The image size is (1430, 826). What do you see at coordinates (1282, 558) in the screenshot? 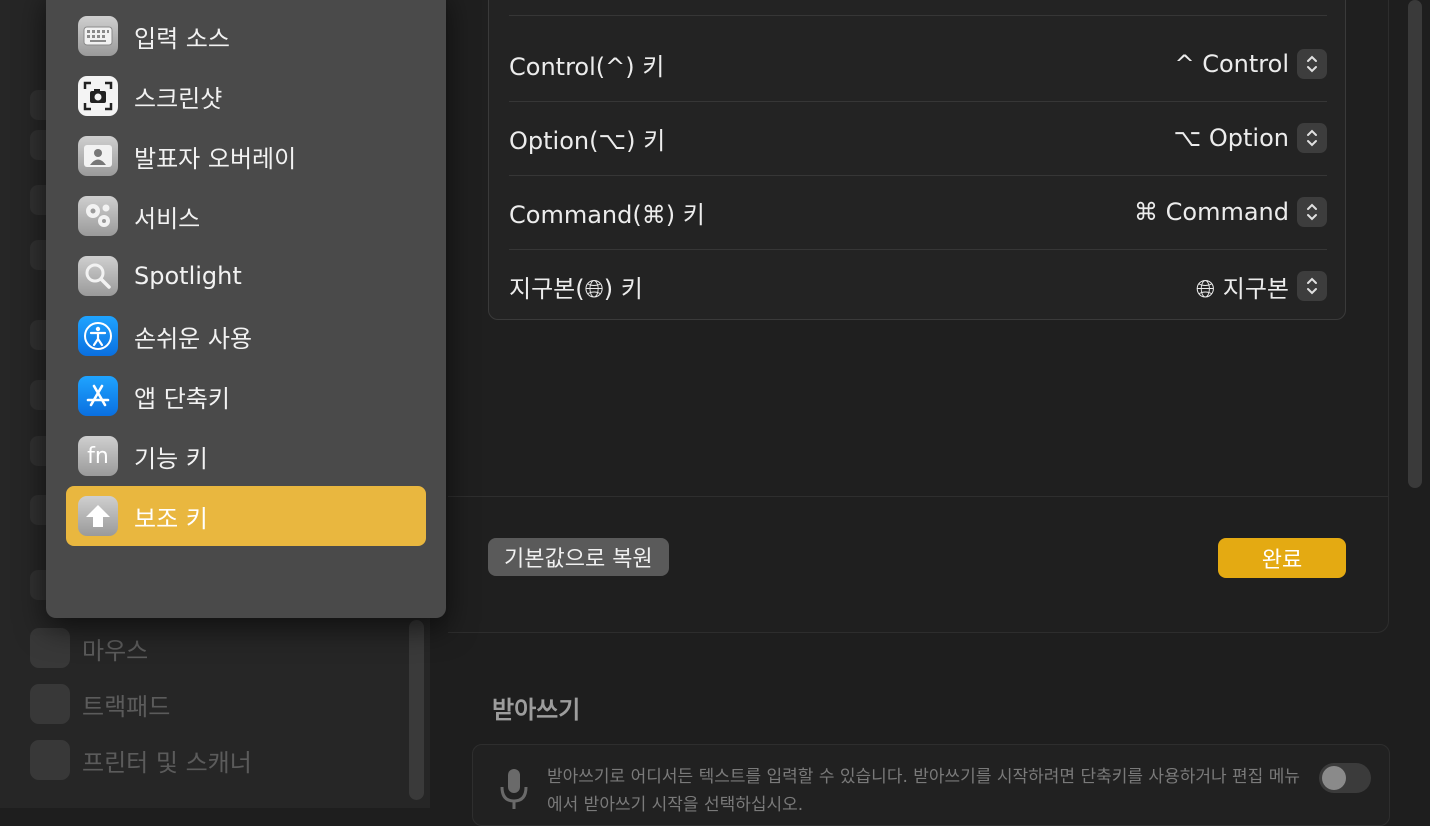
I see `done-button: 완료` at bounding box center [1282, 558].